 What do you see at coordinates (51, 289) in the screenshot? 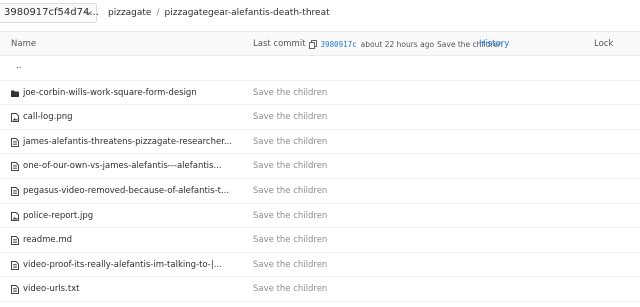
I see `file-name-link: video-urls.txt` at bounding box center [51, 289].